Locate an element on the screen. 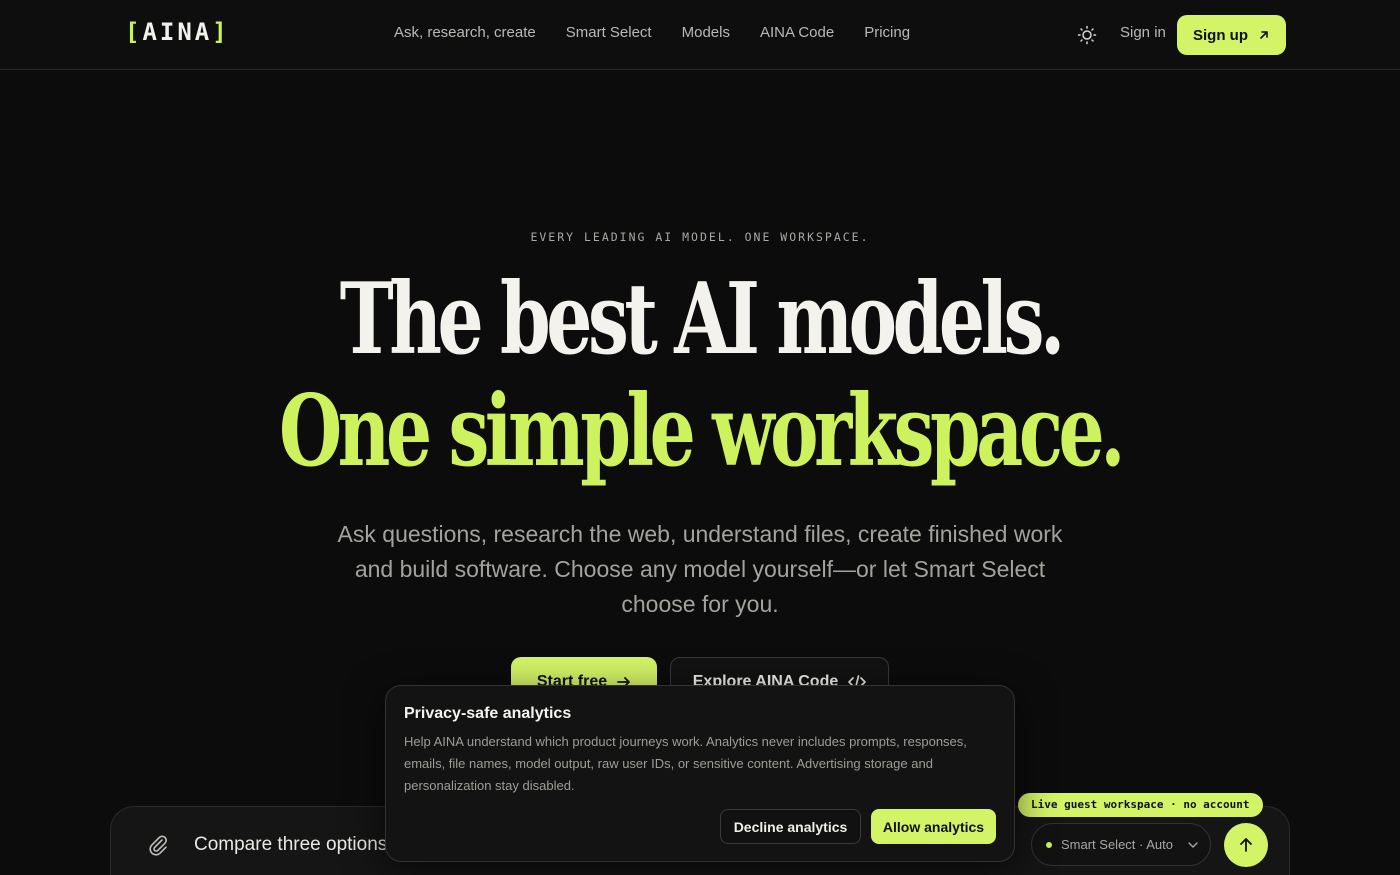 This screenshot has width=1400, height=875. hero-headline-accent-text: One simple workspace. is located at coordinates (702, 431).